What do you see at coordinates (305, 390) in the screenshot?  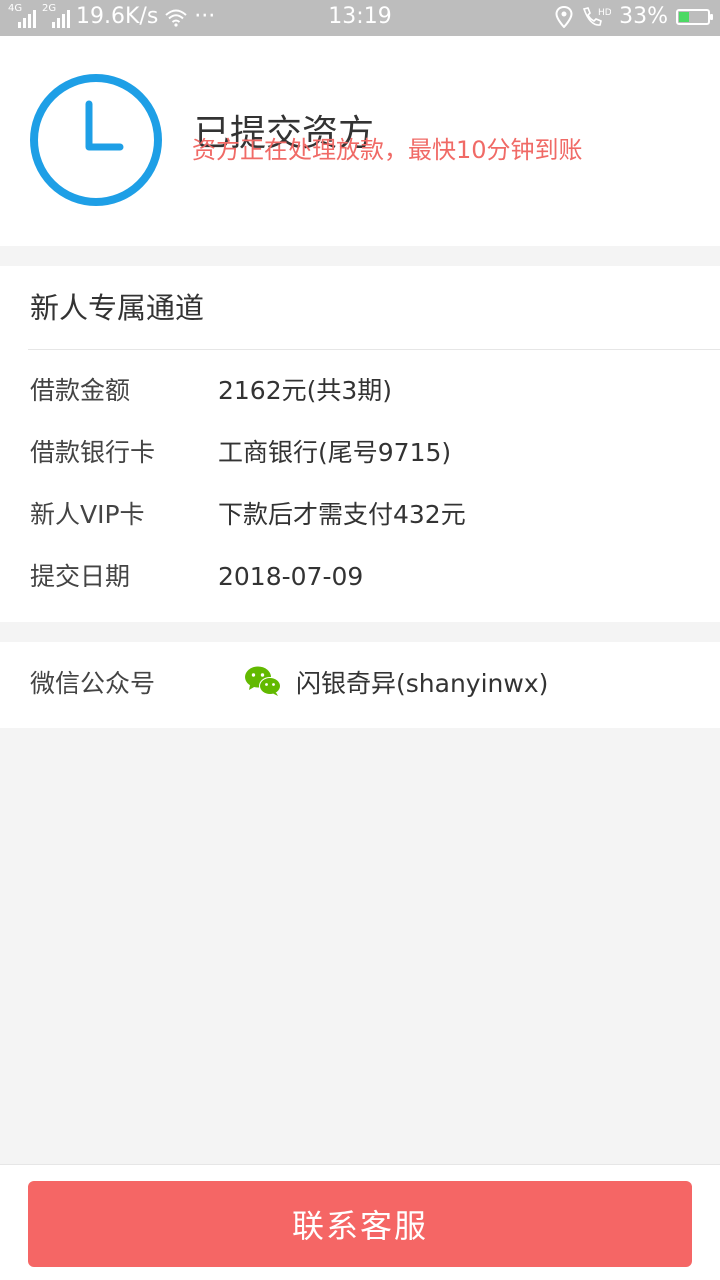 I see `detail-value: 2162元(共3期)` at bounding box center [305, 390].